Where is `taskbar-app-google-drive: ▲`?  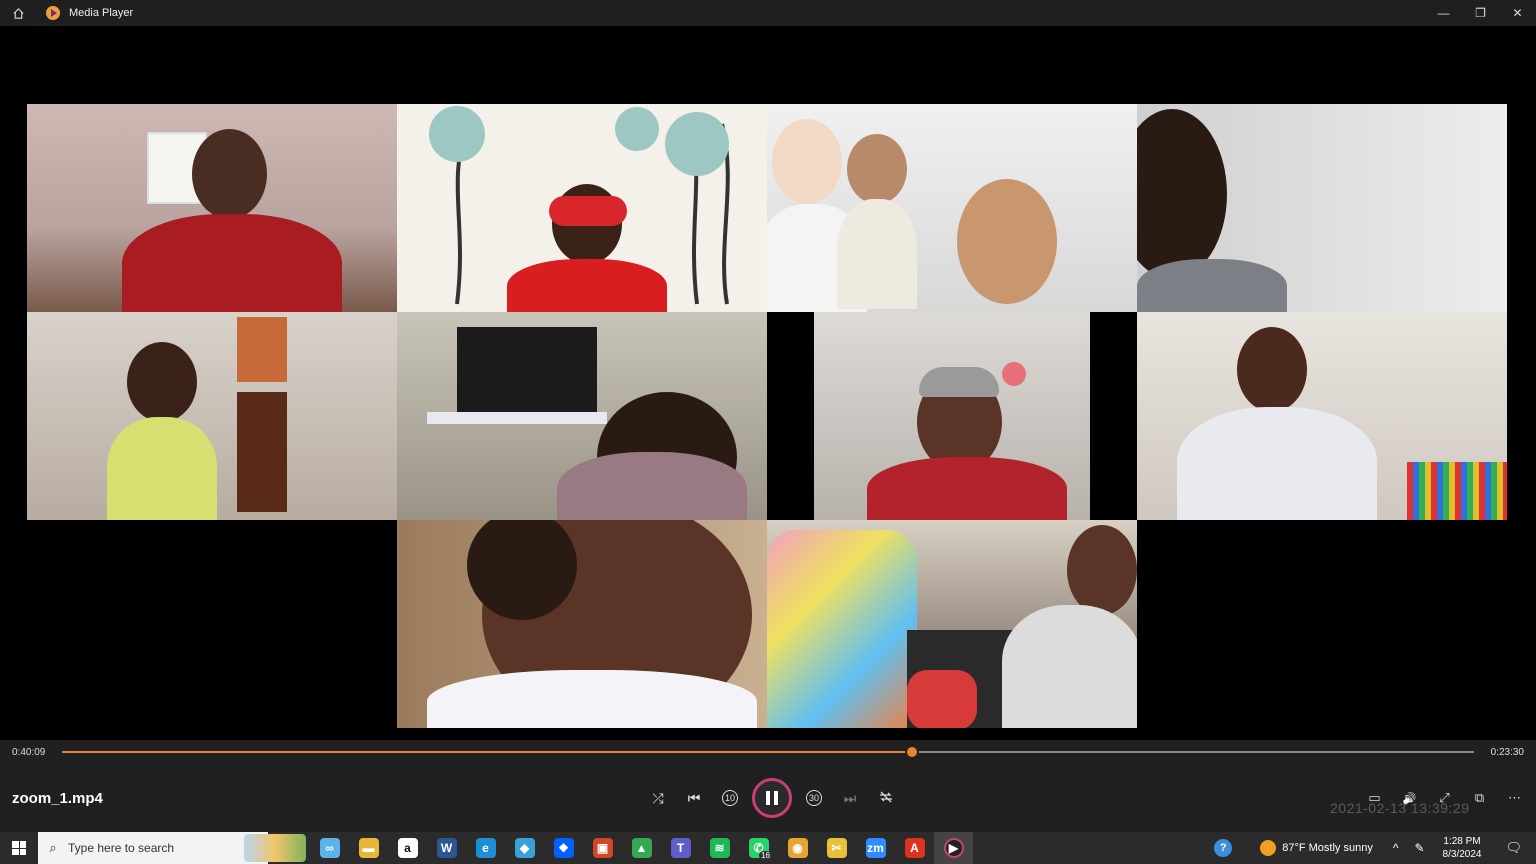 taskbar-app-google-drive: ▲ is located at coordinates (641, 848).